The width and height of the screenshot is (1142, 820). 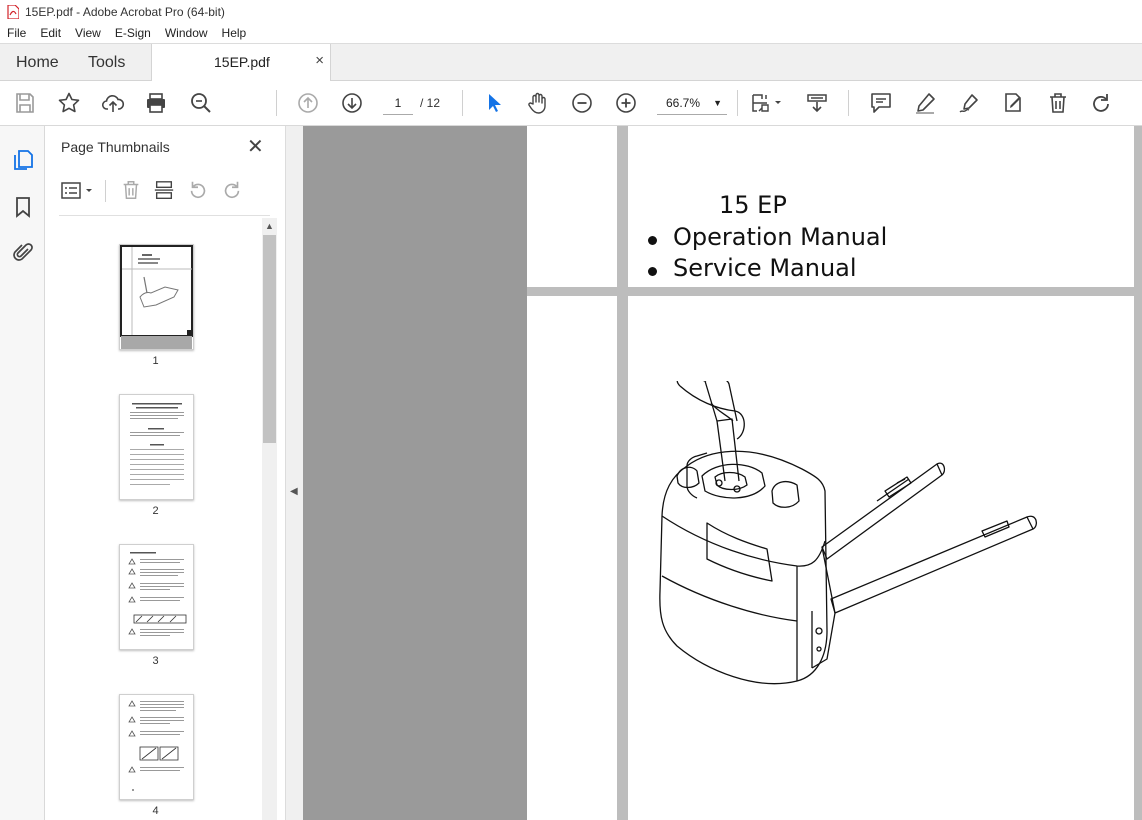 I want to click on scroll-up-arrow-icon: ▲, so click(x=269, y=226).